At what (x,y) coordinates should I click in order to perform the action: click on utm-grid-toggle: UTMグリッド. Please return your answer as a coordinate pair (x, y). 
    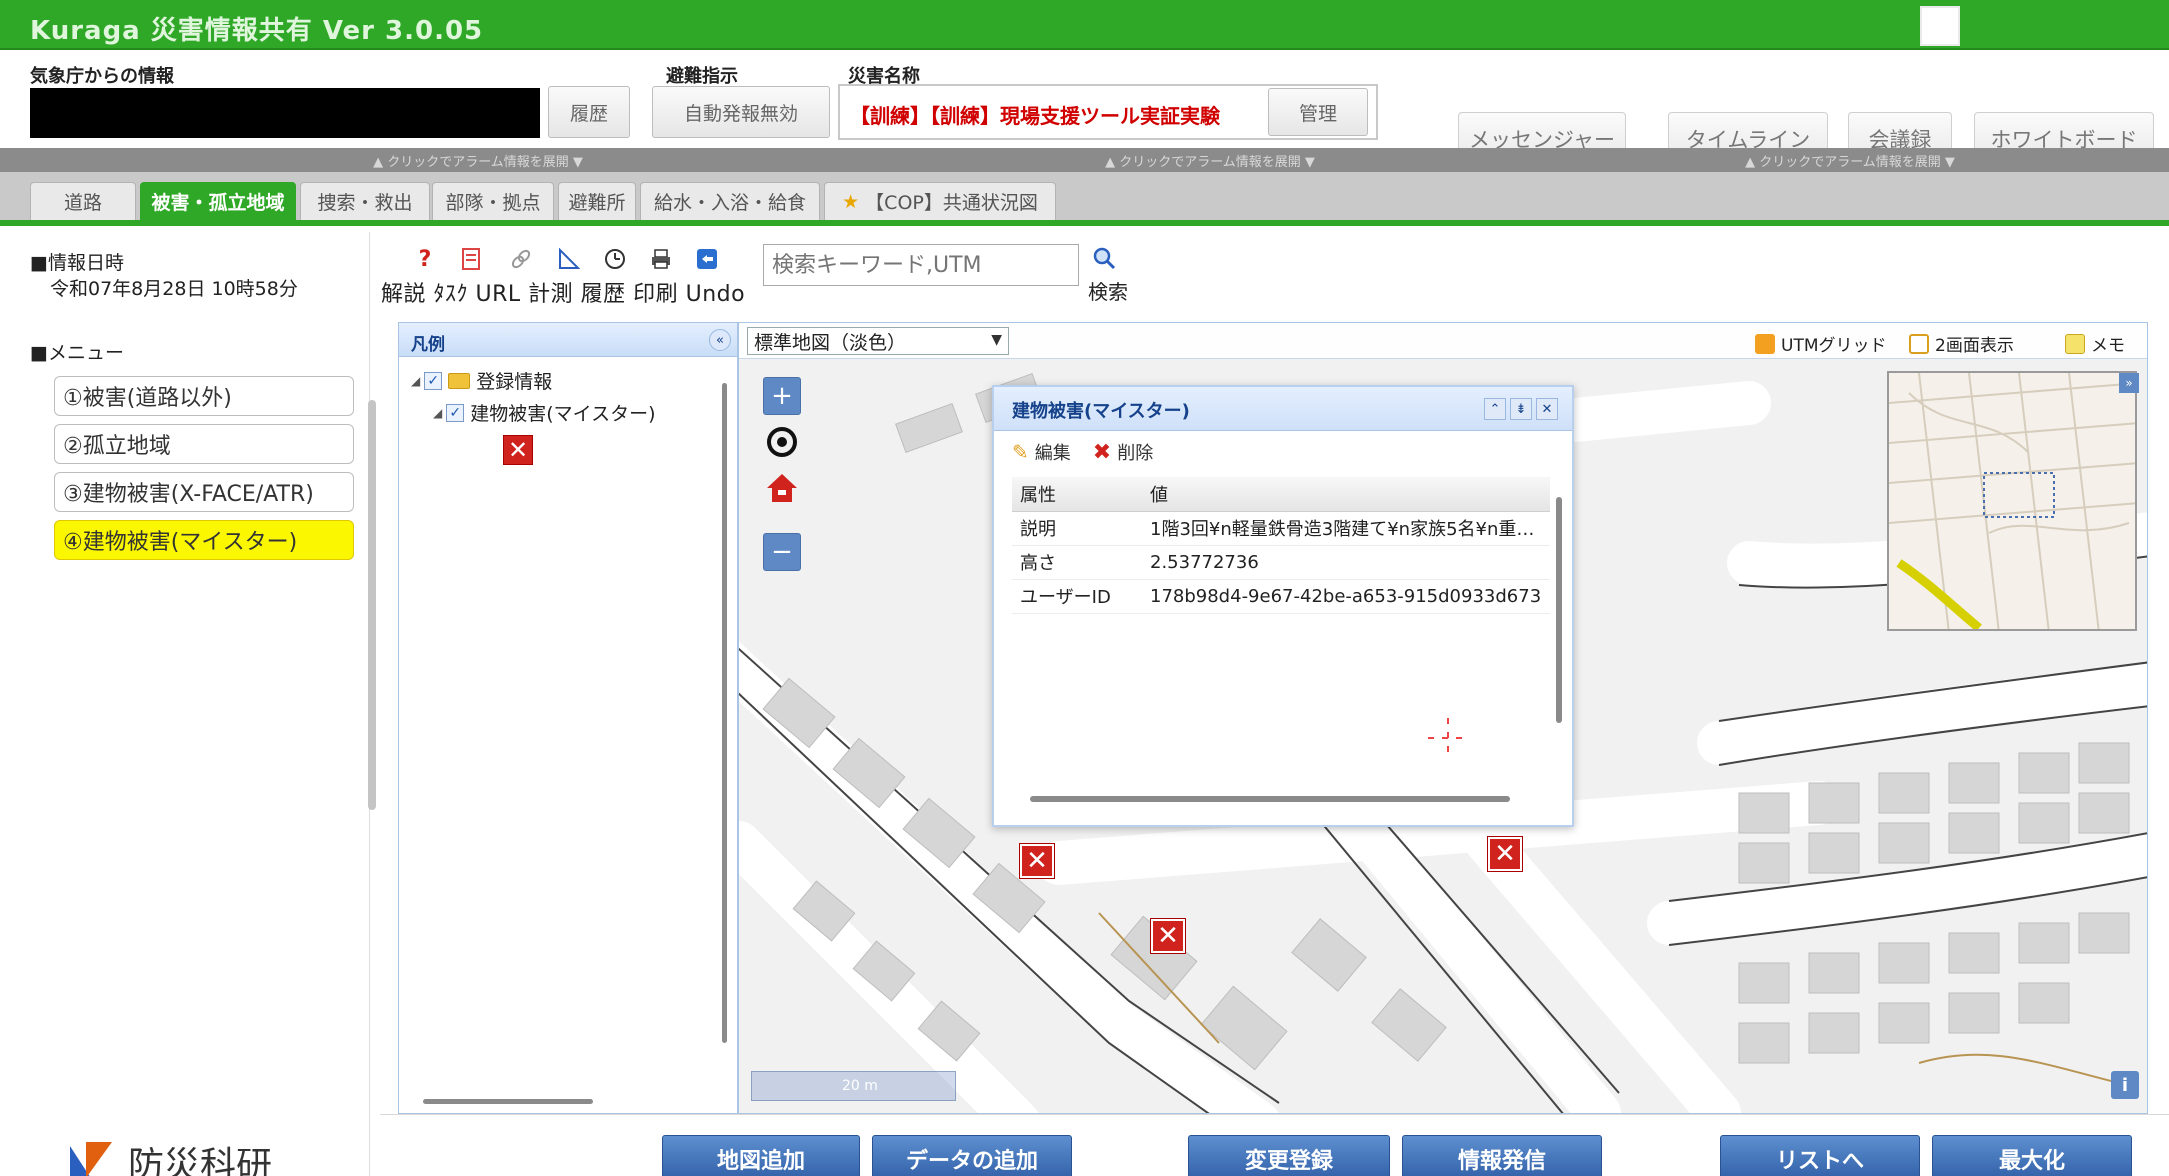
    Looking at the image, I should click on (1821, 343).